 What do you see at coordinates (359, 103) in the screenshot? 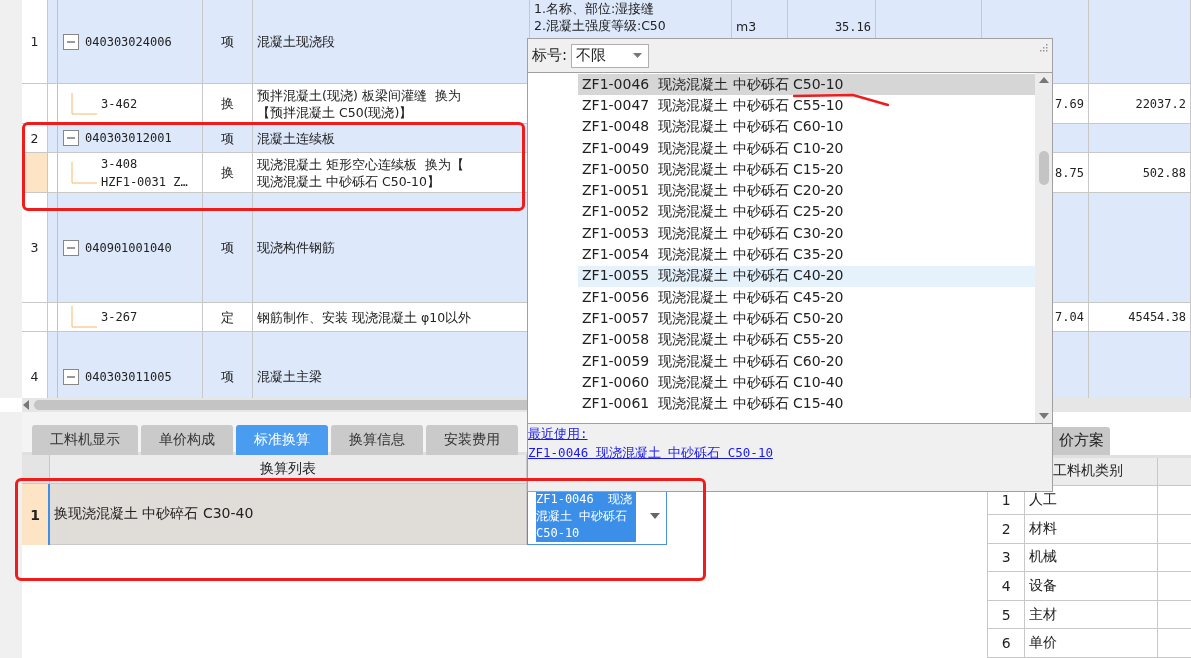
I see `item-name: 预拌混凝土(现浇) 板梁间灌缝 换为【预拌混凝土 C50(现浇)】` at bounding box center [359, 103].